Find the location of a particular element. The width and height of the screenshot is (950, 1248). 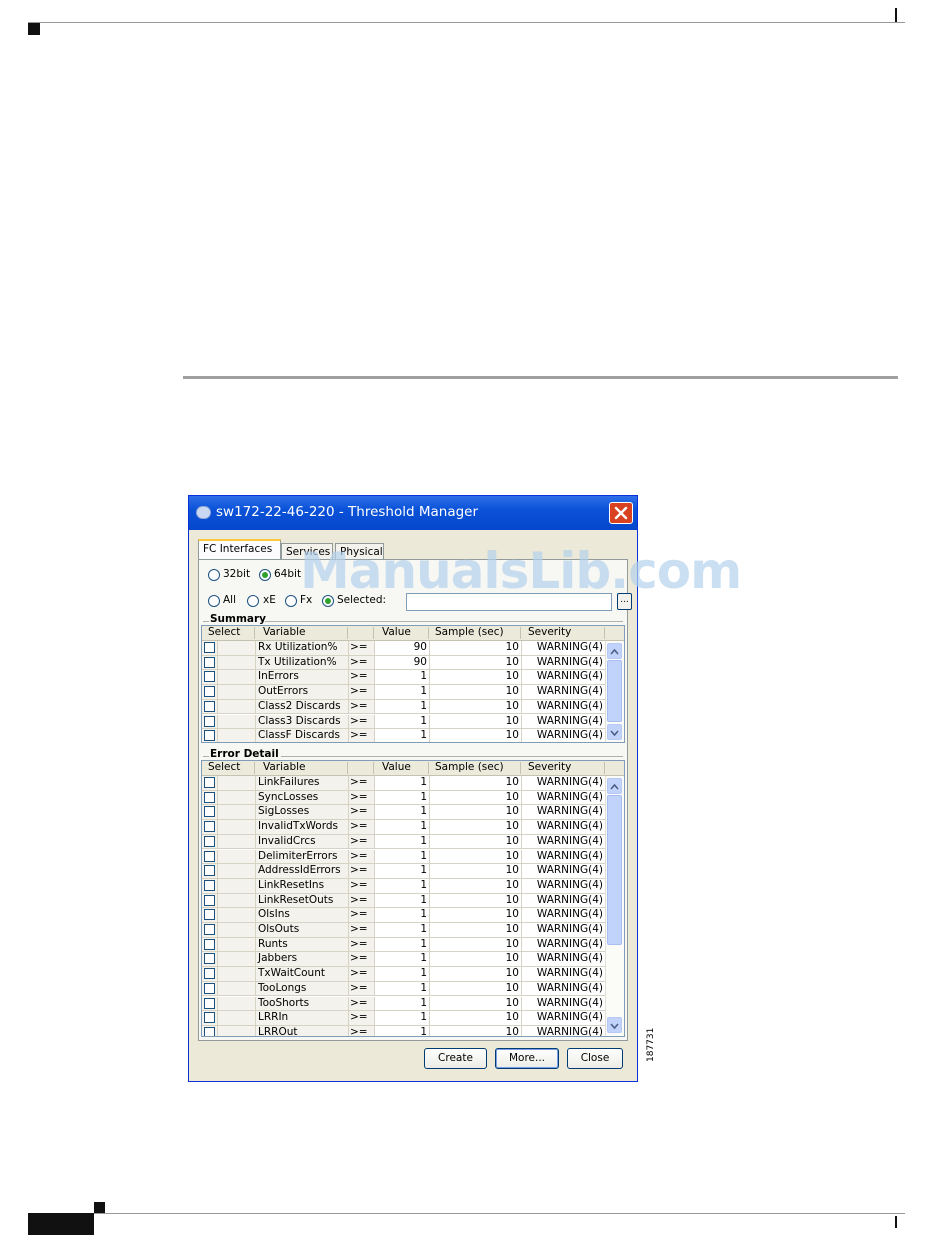

table-row: Class3 Discards >= 1 10 WARNING(4) is located at coordinates (404, 722).